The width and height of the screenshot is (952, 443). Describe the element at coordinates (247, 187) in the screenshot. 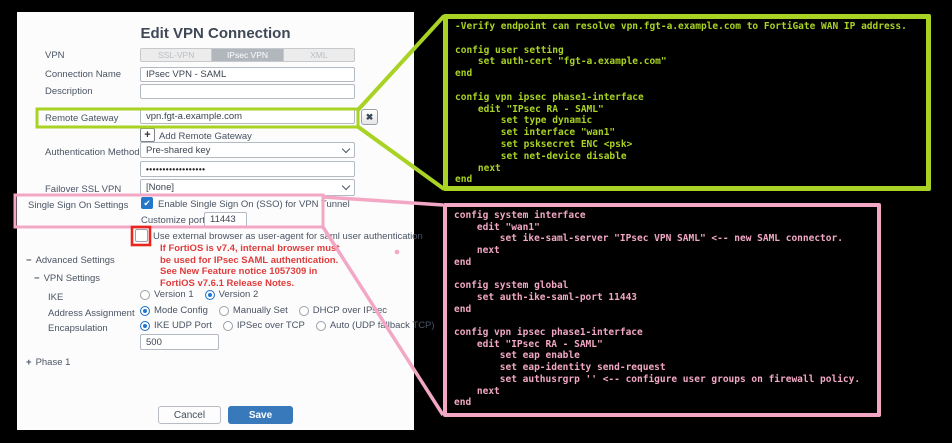

I see `failover-ssl-vpn-select: [None]` at that location.